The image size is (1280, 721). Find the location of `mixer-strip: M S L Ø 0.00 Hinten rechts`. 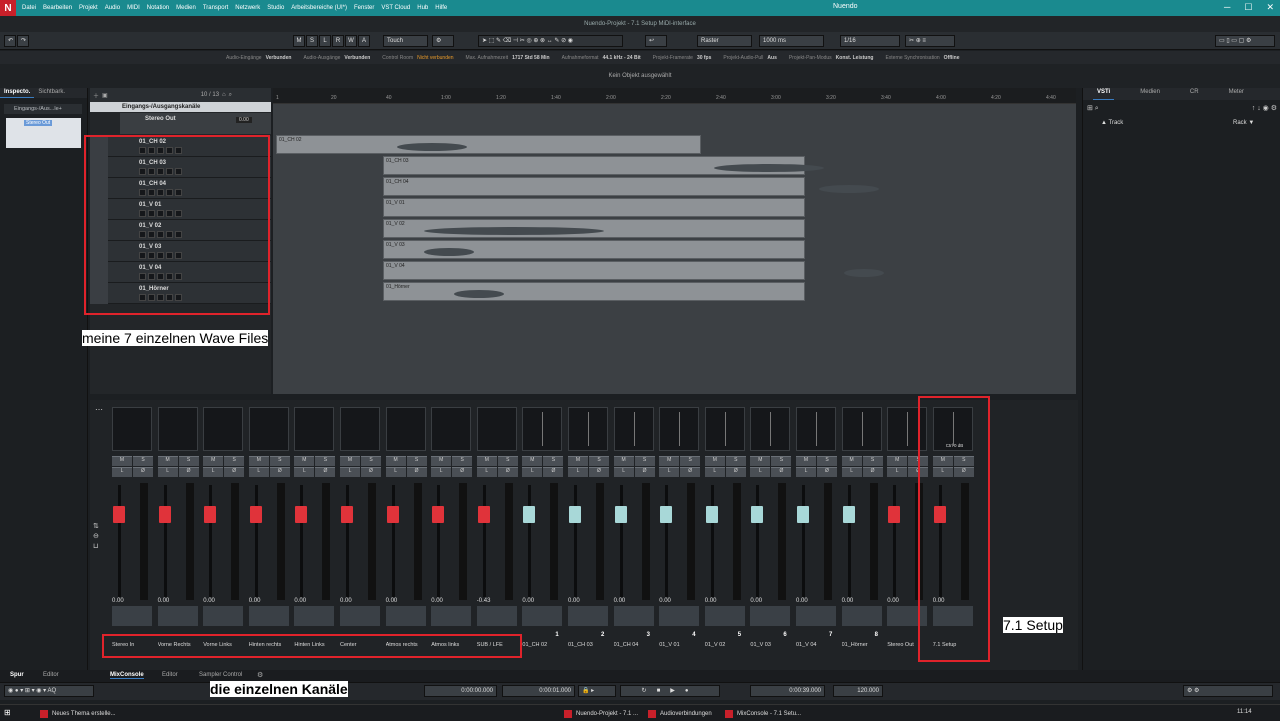

mixer-strip: M S L Ø 0.00 Hinten rechts is located at coordinates (269, 532).